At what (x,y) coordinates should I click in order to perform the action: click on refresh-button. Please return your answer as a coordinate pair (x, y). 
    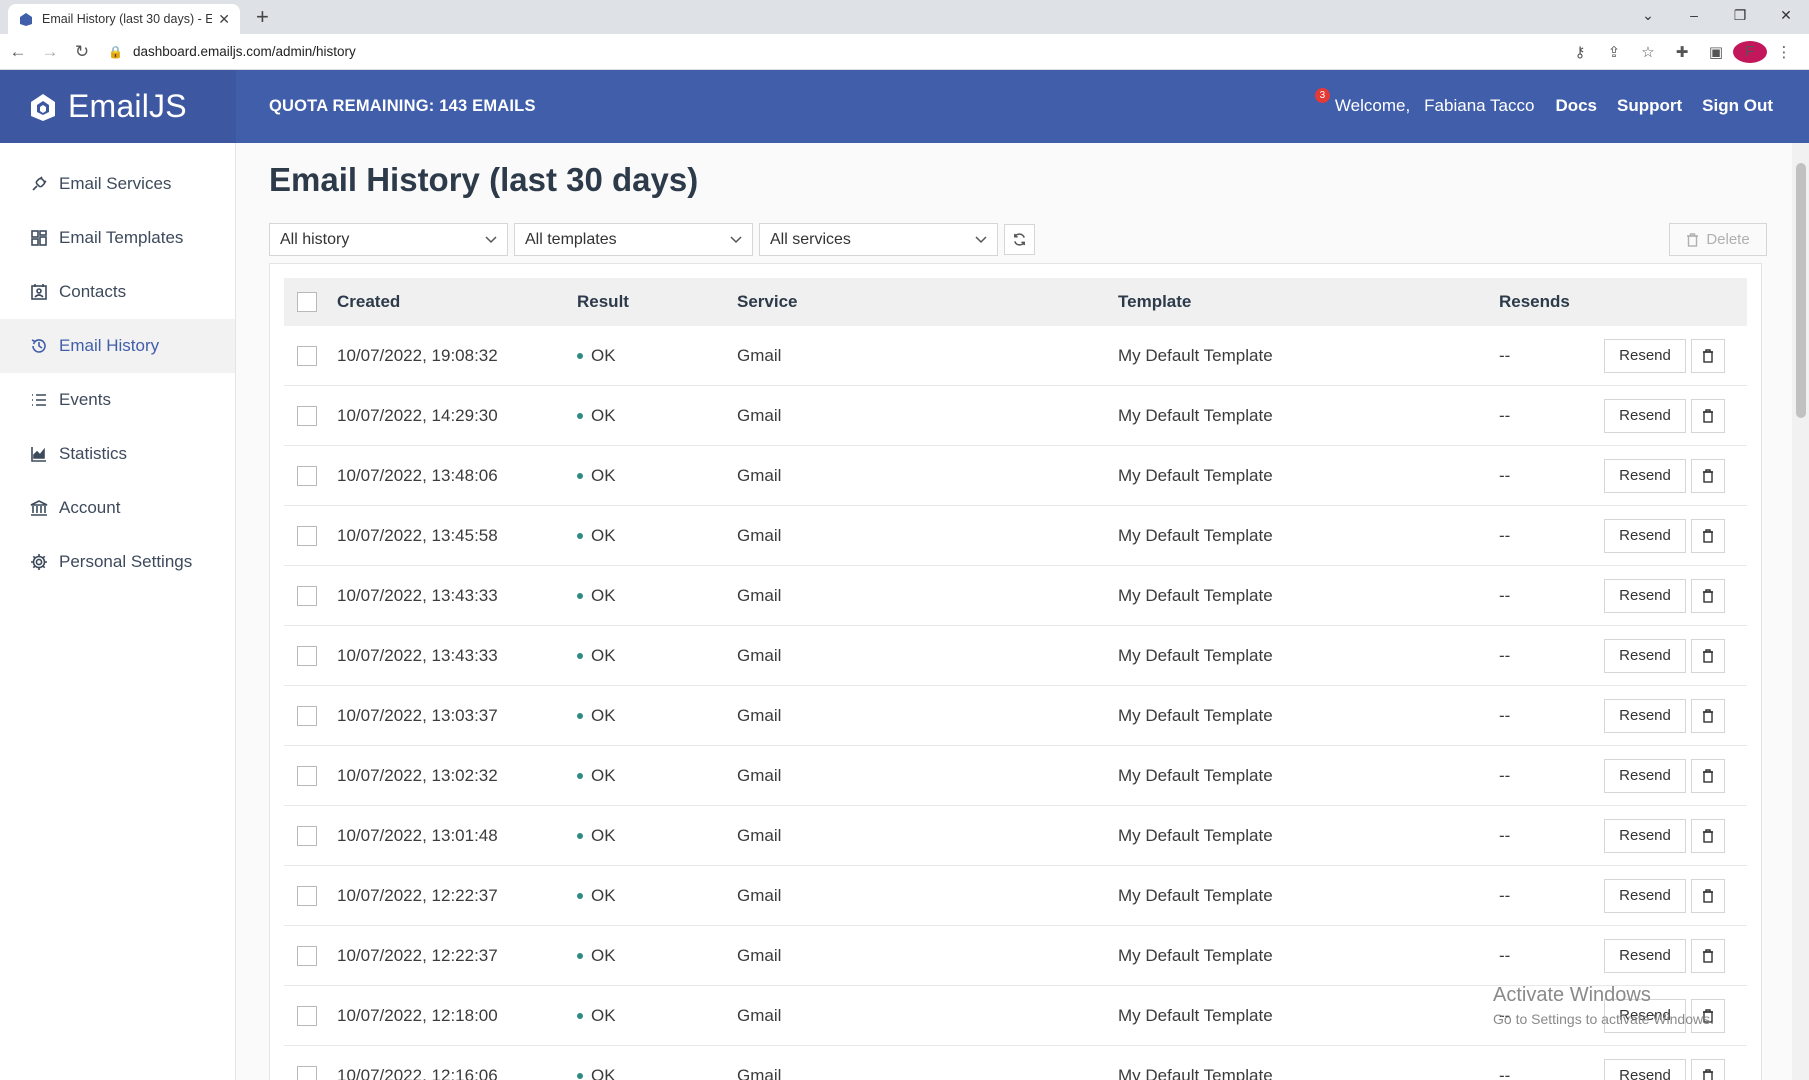
    Looking at the image, I should click on (1019, 239).